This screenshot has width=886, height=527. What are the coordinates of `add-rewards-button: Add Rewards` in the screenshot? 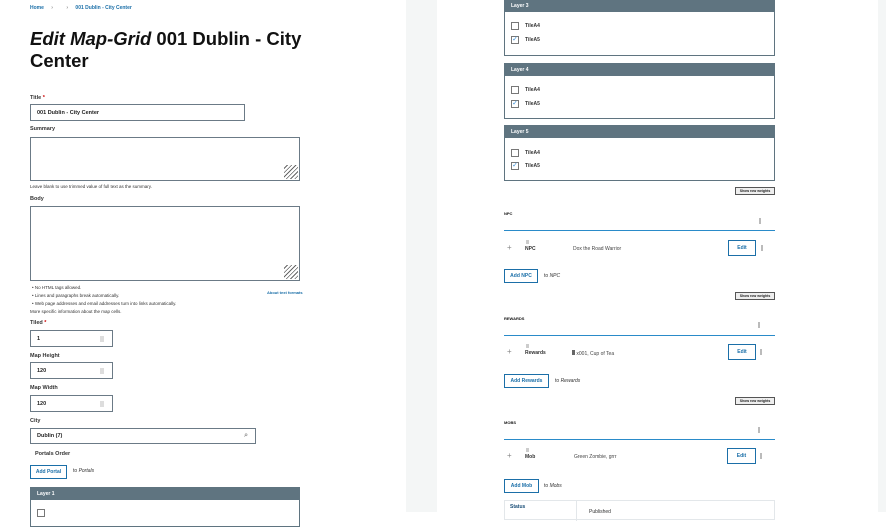 It's located at (526, 381).